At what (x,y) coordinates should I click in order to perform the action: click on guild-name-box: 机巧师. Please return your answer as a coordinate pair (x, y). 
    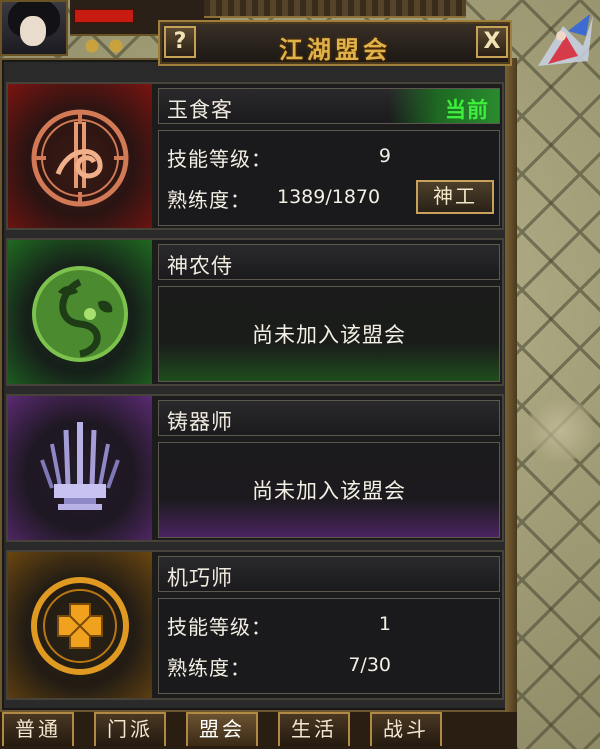
    Looking at the image, I should click on (329, 574).